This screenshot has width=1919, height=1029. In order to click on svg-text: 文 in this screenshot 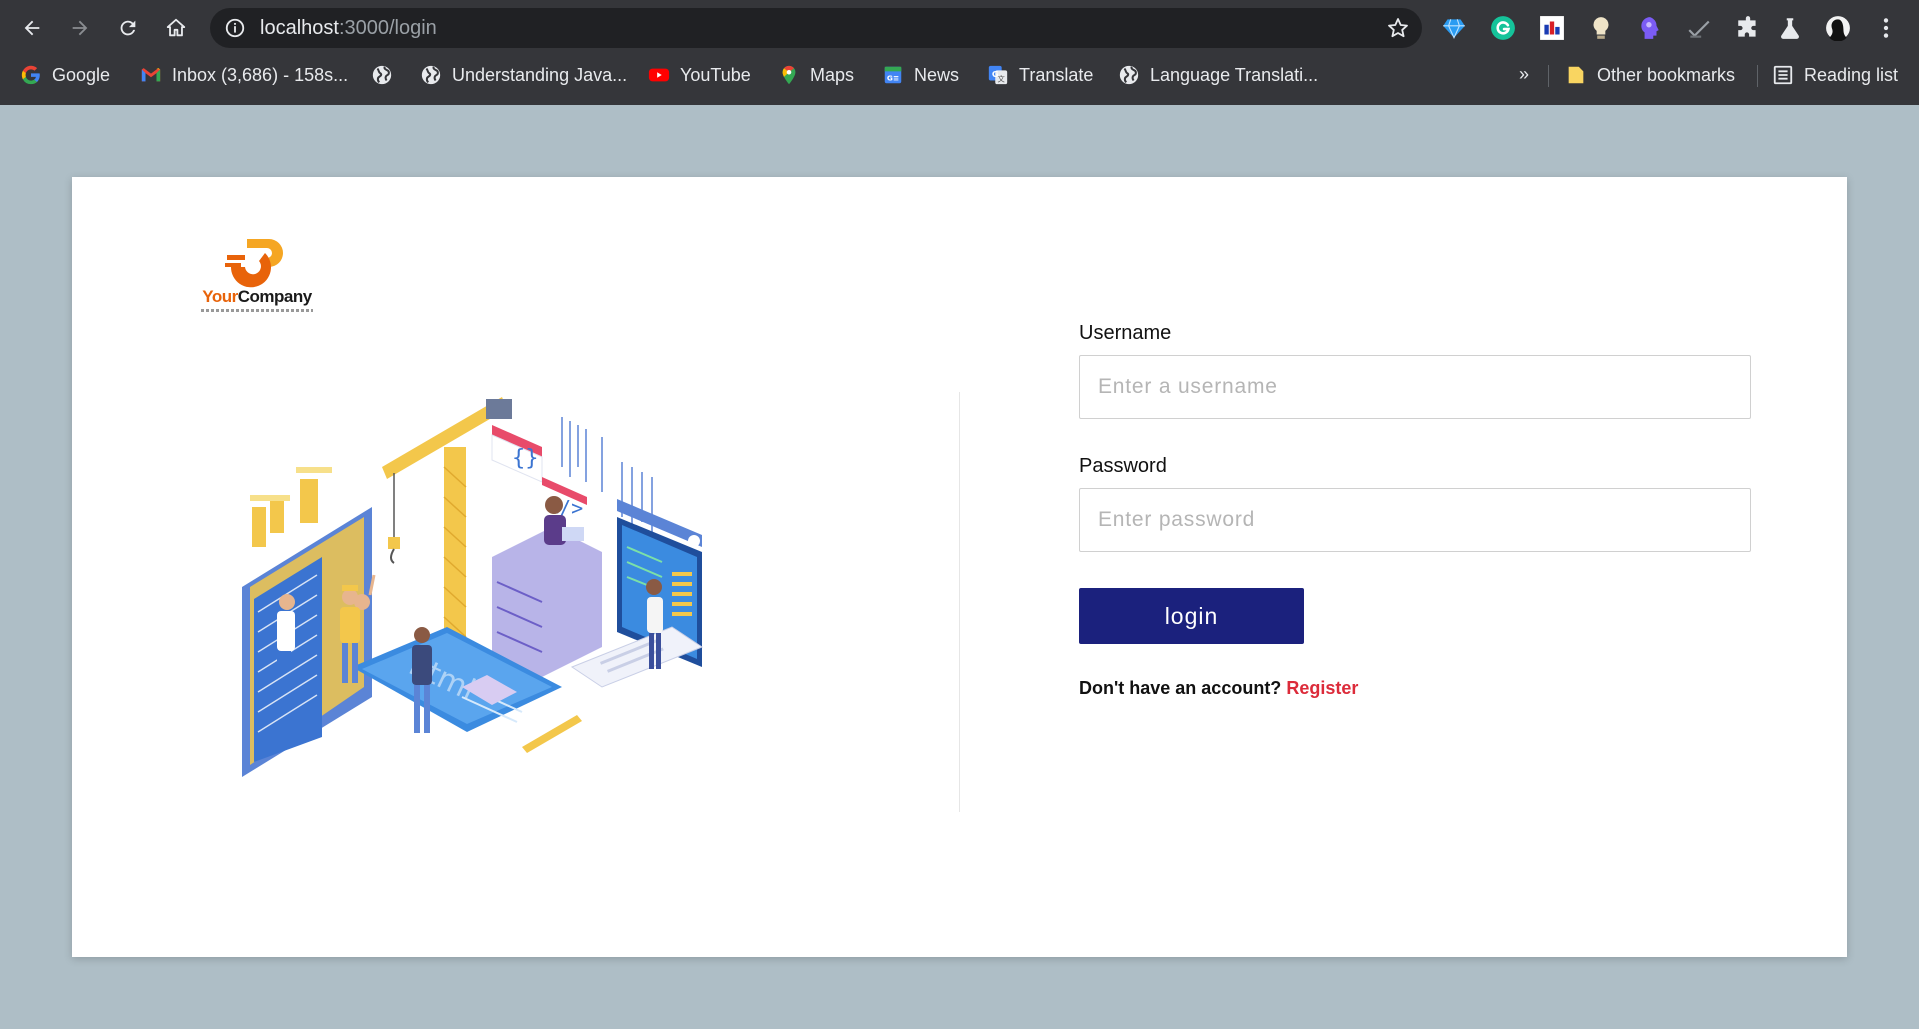, I will do `click(1002, 78)`.